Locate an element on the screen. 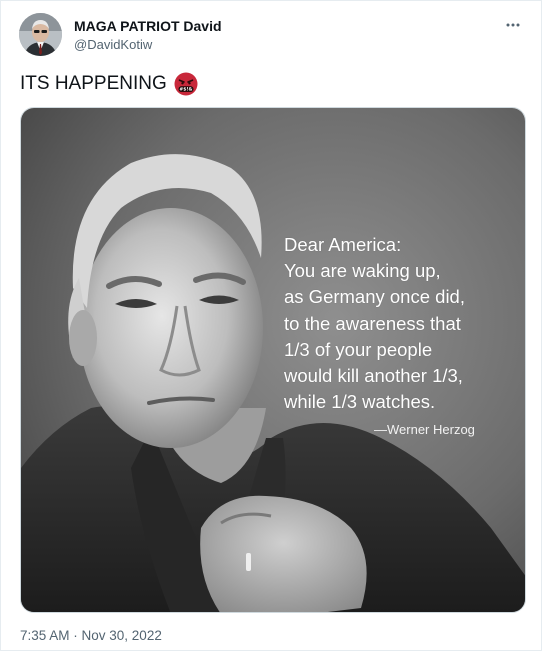  quote-line: You are waking up, is located at coordinates (362, 271).